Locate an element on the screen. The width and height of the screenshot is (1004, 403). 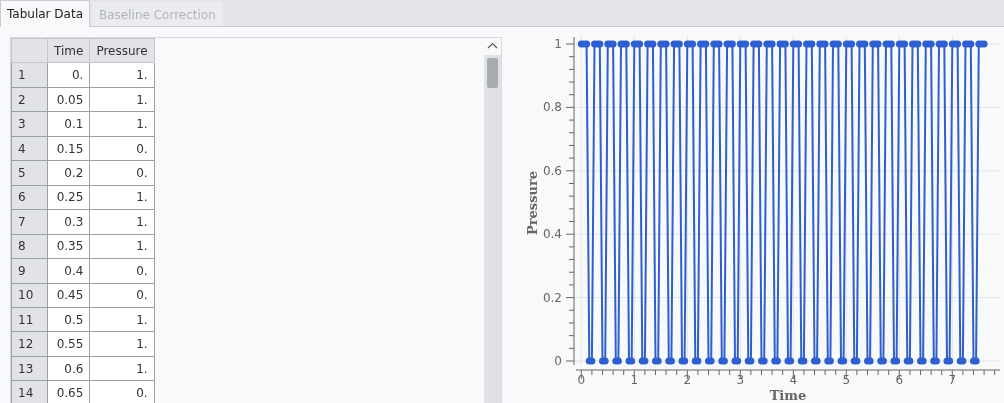
tick-label: 0.6 is located at coordinates (552, 170).